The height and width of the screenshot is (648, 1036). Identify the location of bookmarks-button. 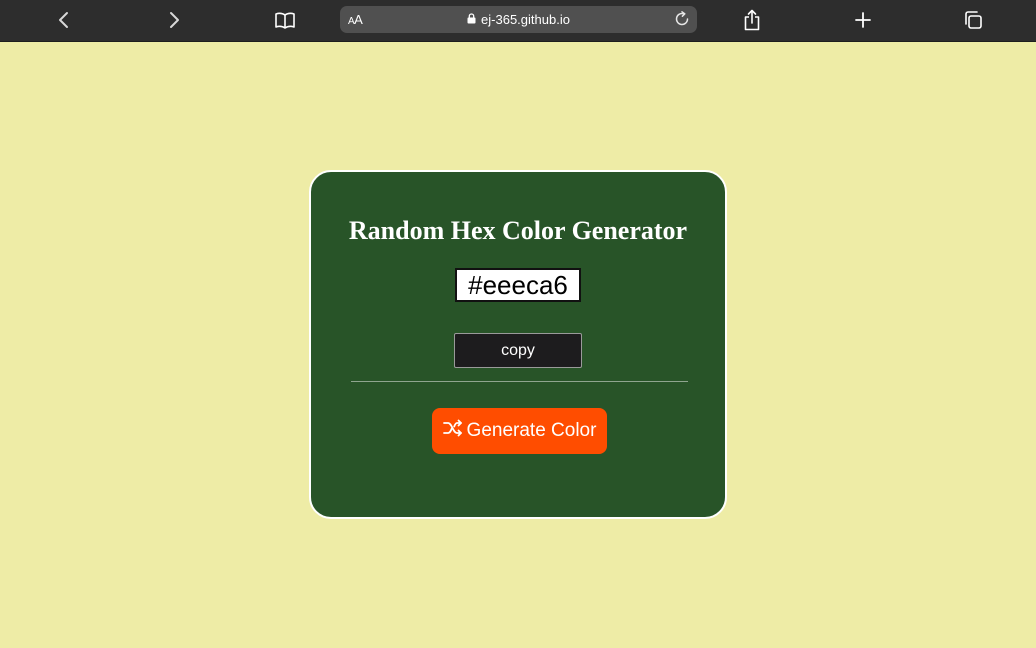
(285, 20).